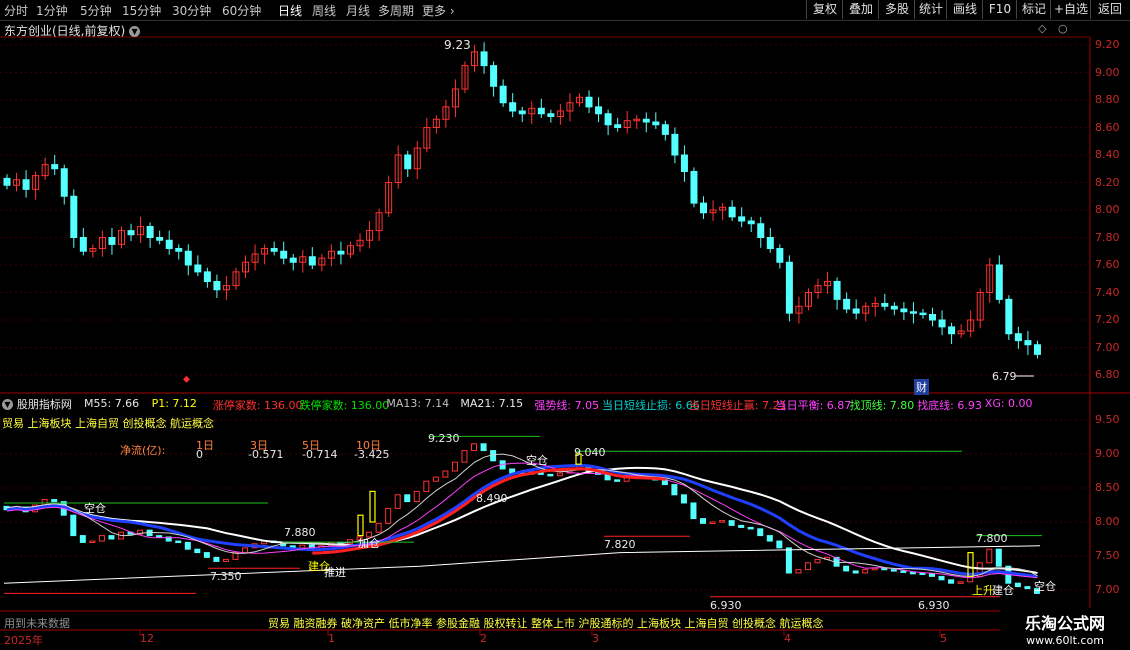  Describe the element at coordinates (787, 638) in the screenshot. I see `time-tick: 4` at that location.